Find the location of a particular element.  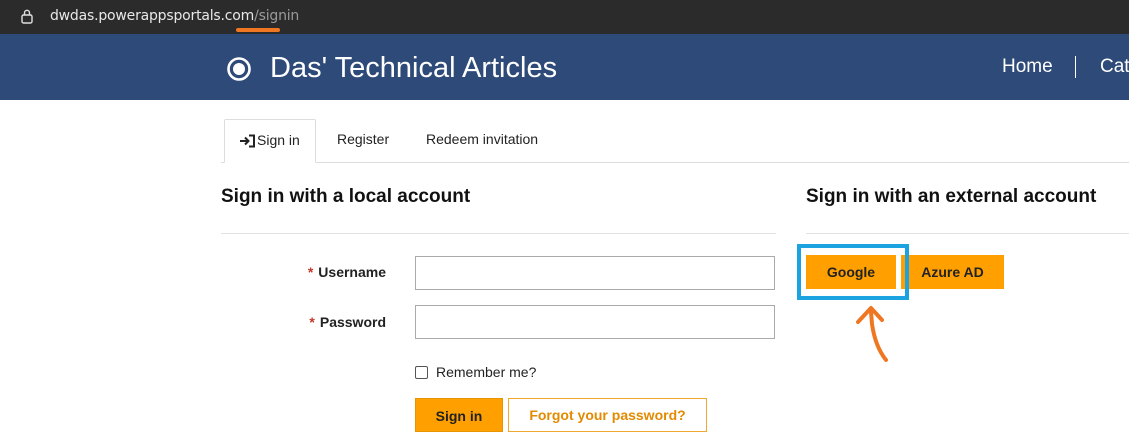

password-label-text: Password is located at coordinates (352, 322).